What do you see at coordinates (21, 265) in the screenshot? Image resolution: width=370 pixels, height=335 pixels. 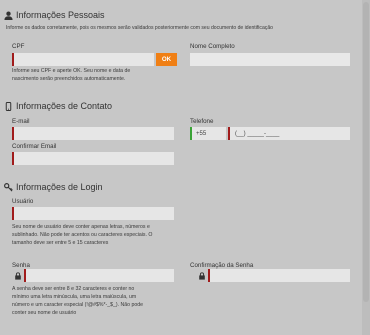 I see `password-label: Senha` at bounding box center [21, 265].